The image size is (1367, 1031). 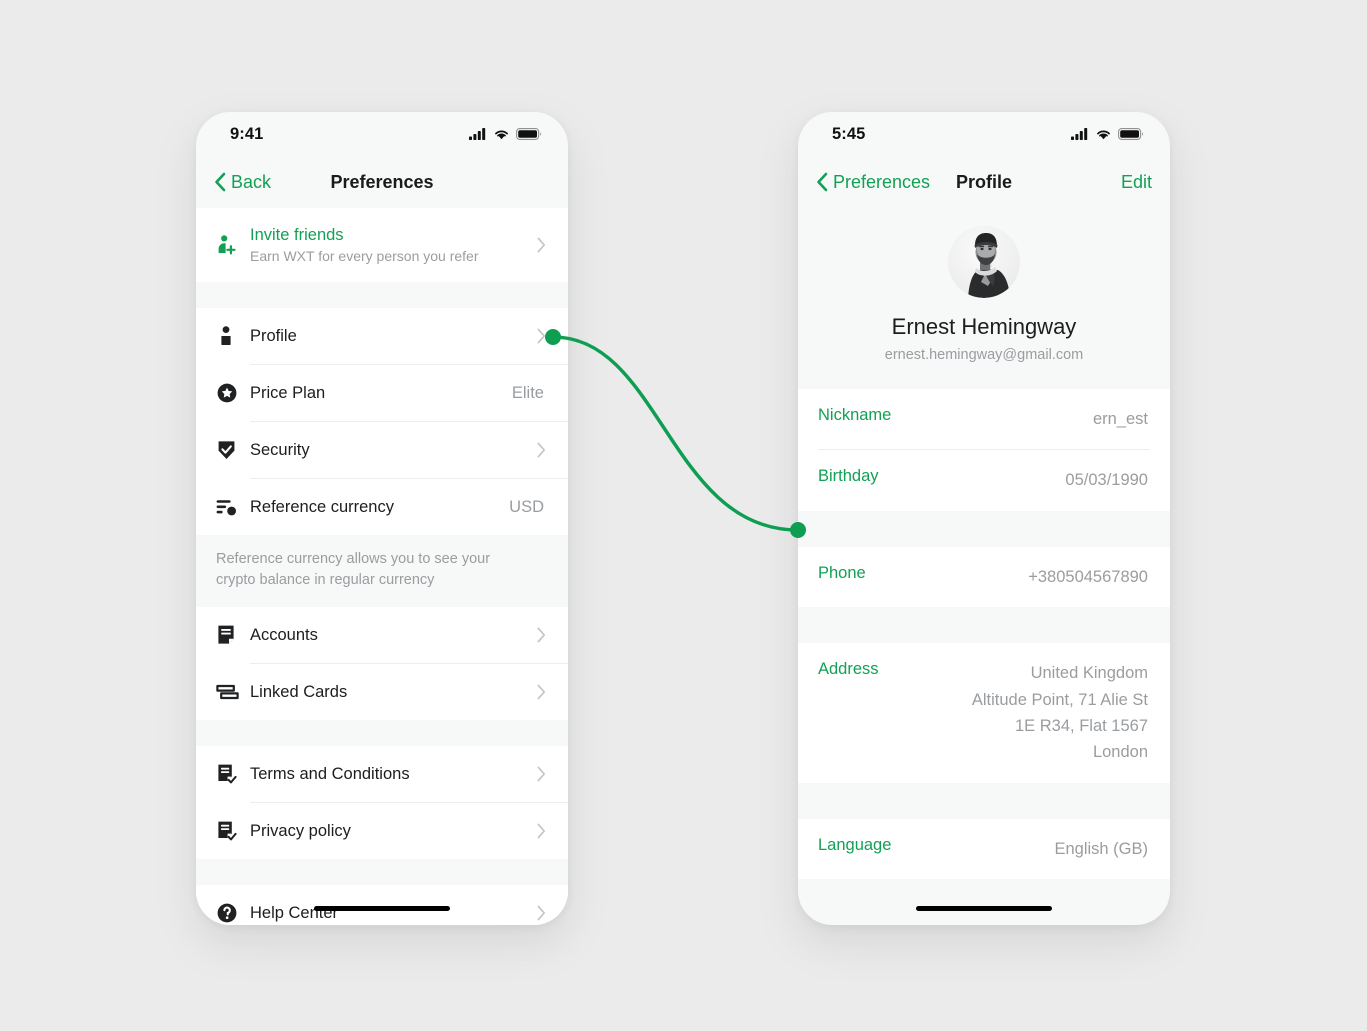 What do you see at coordinates (984, 480) in the screenshot?
I see `profile-row-birthday: Birthday 05/03/1990` at bounding box center [984, 480].